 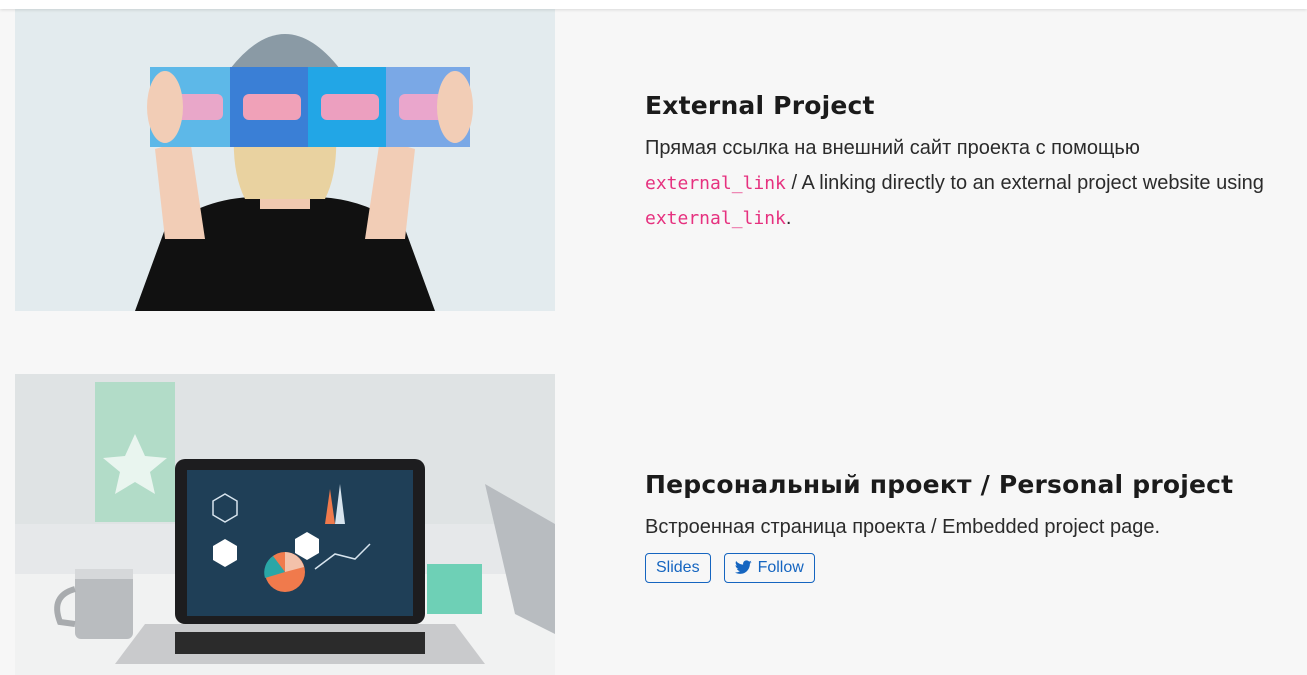 I want to click on follow-label: Follow, so click(x=780, y=567).